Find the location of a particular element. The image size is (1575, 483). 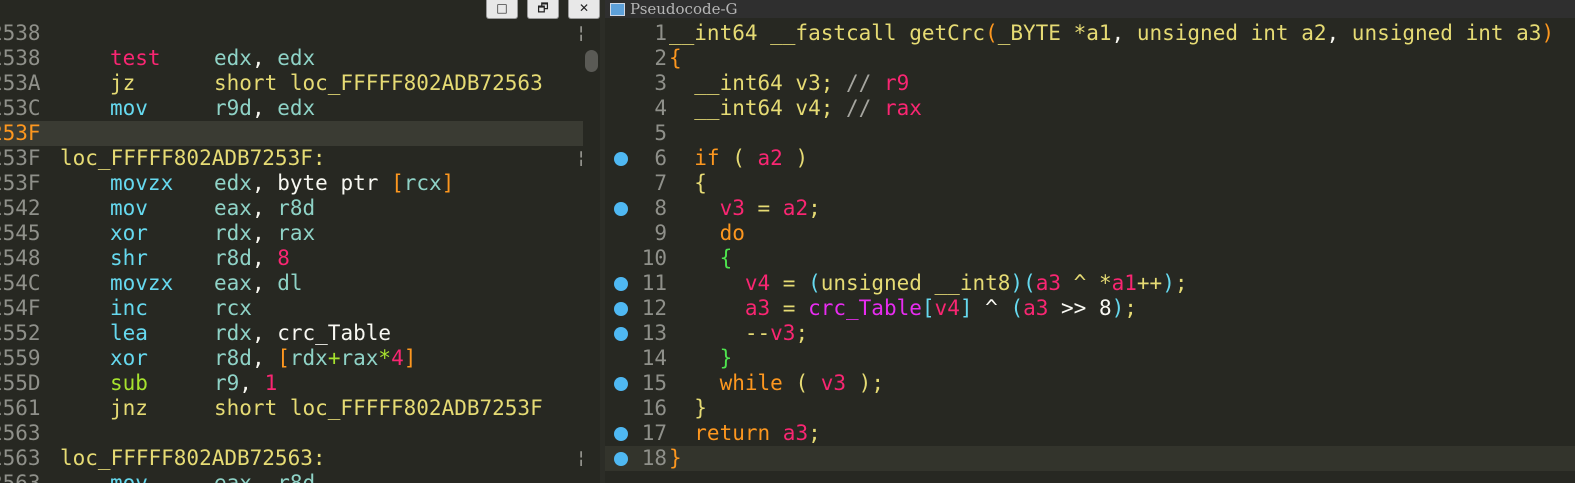

line-number: 17 is located at coordinates (654, 433).